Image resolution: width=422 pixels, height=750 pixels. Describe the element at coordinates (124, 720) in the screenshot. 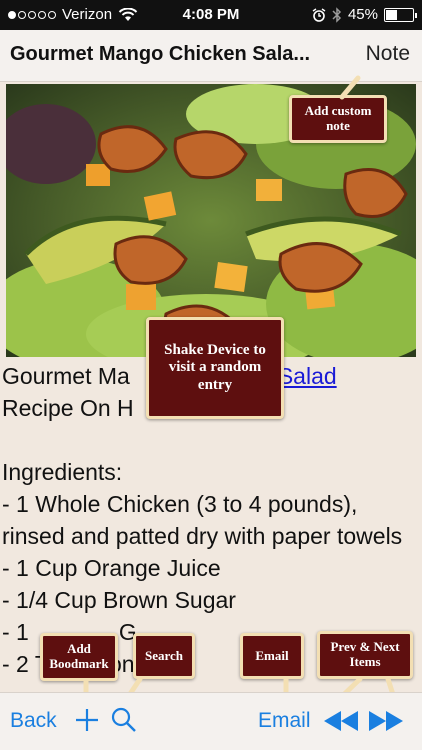

I see `search-icon` at that location.